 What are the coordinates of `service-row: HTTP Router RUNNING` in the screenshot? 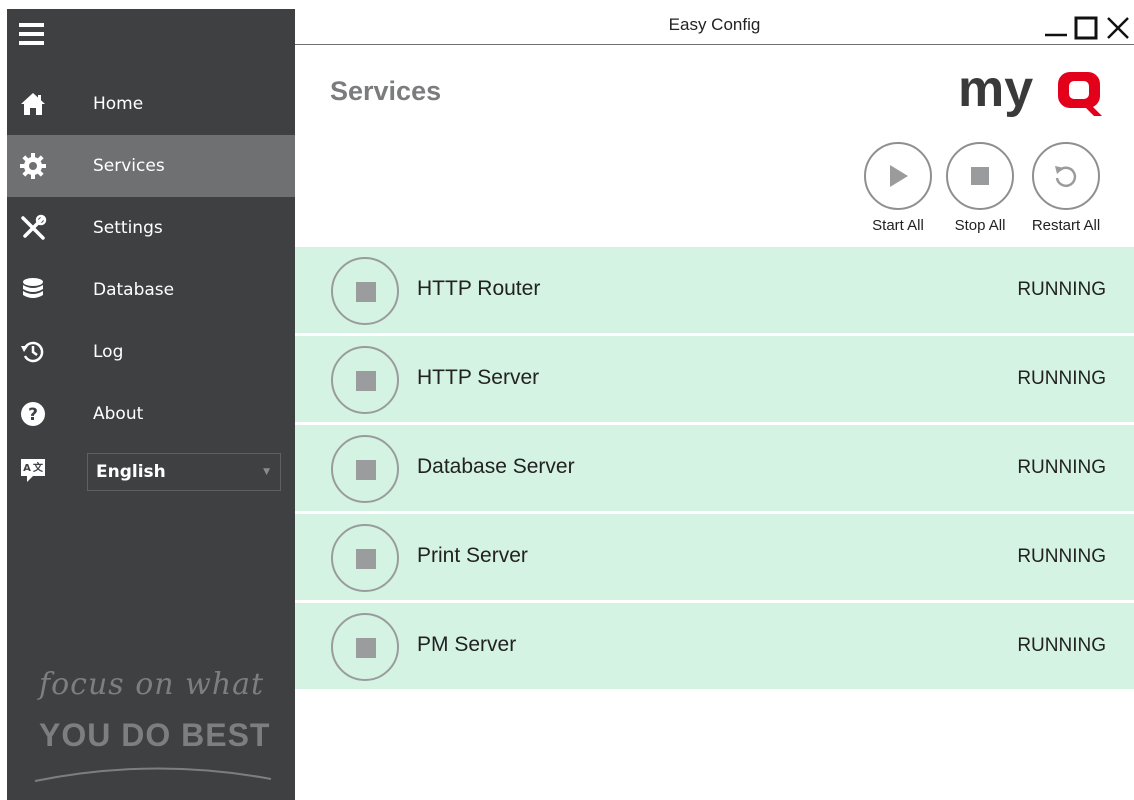 It's located at (714, 290).